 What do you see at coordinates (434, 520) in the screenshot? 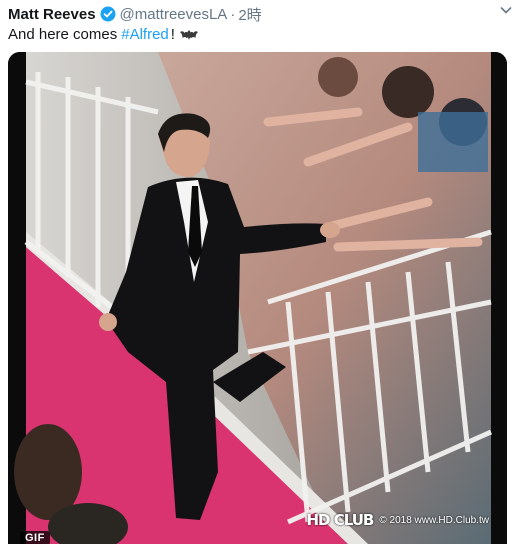
I see `watermark-text: © 2018 www.HD.Club.tw` at bounding box center [434, 520].